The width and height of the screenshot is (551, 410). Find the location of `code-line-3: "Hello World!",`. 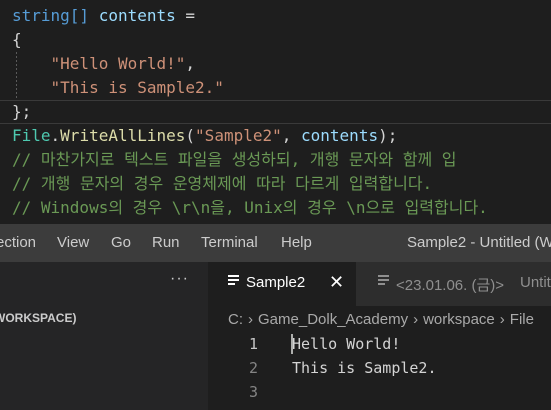

code-line-3: "Hello World!", is located at coordinates (123, 63).